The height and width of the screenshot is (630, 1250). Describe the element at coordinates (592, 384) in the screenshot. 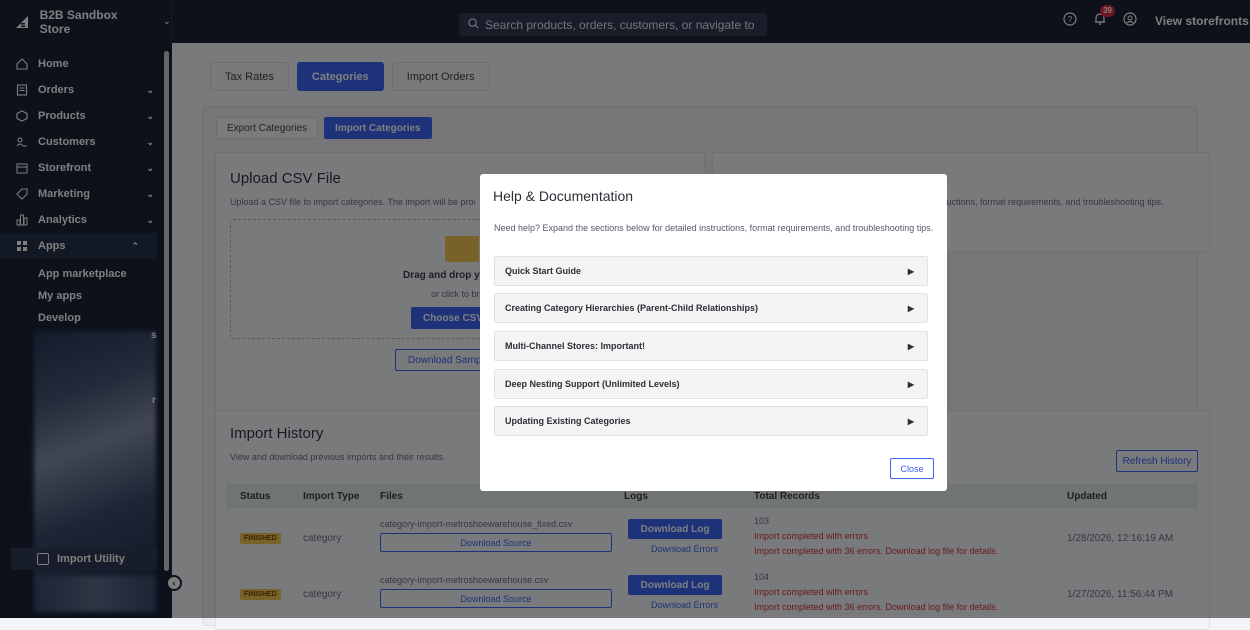

I see `accordion-label: Deep Nesting Support (Unlimited Levels)` at that location.